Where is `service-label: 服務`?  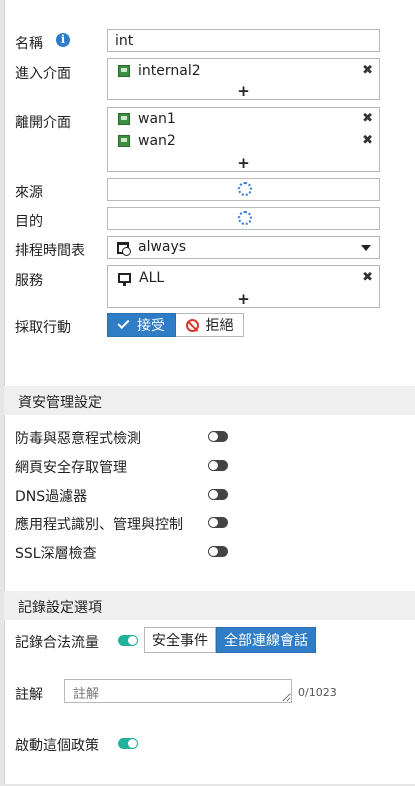 service-label: 服務 is located at coordinates (29, 281).